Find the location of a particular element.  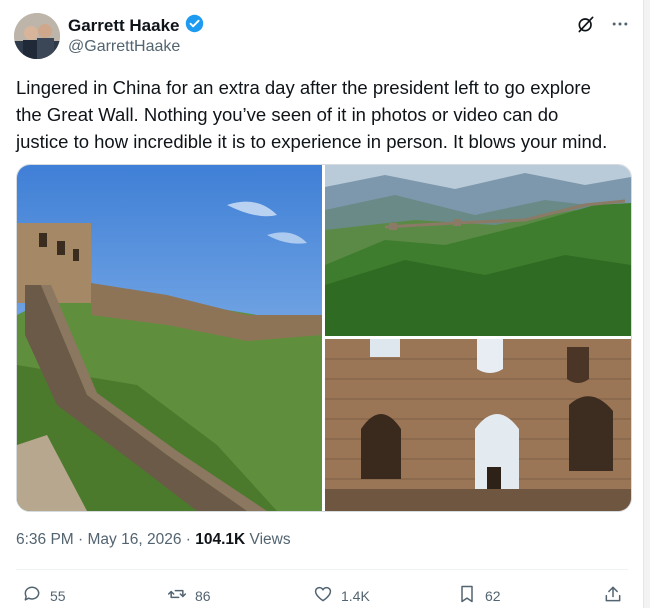

photo-watchtower-arches is located at coordinates (478, 425).